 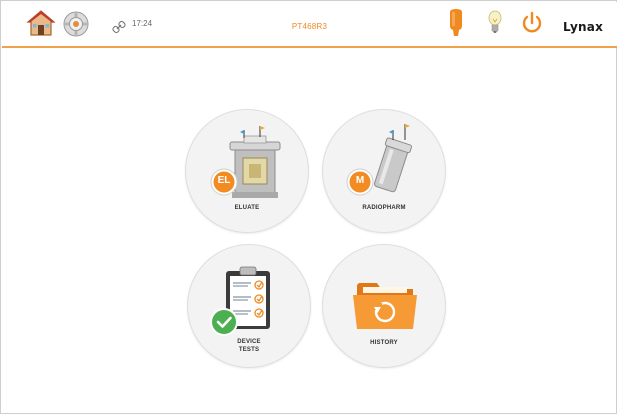 What do you see at coordinates (456, 23) in the screenshot?
I see `probe-icon` at bounding box center [456, 23].